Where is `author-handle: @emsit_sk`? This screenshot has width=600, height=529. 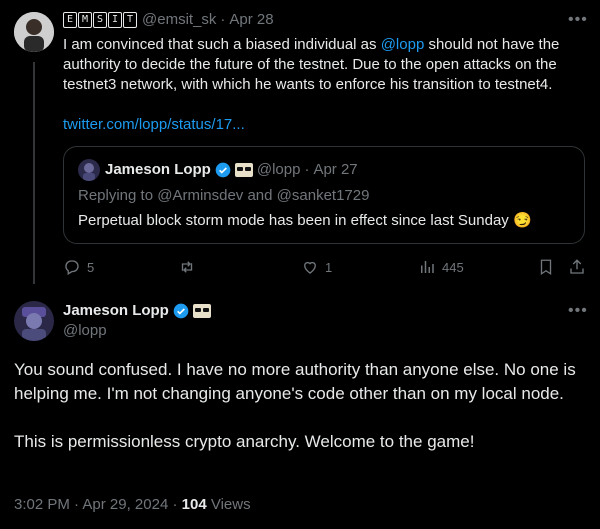 author-handle: @emsit_sk is located at coordinates (179, 19).